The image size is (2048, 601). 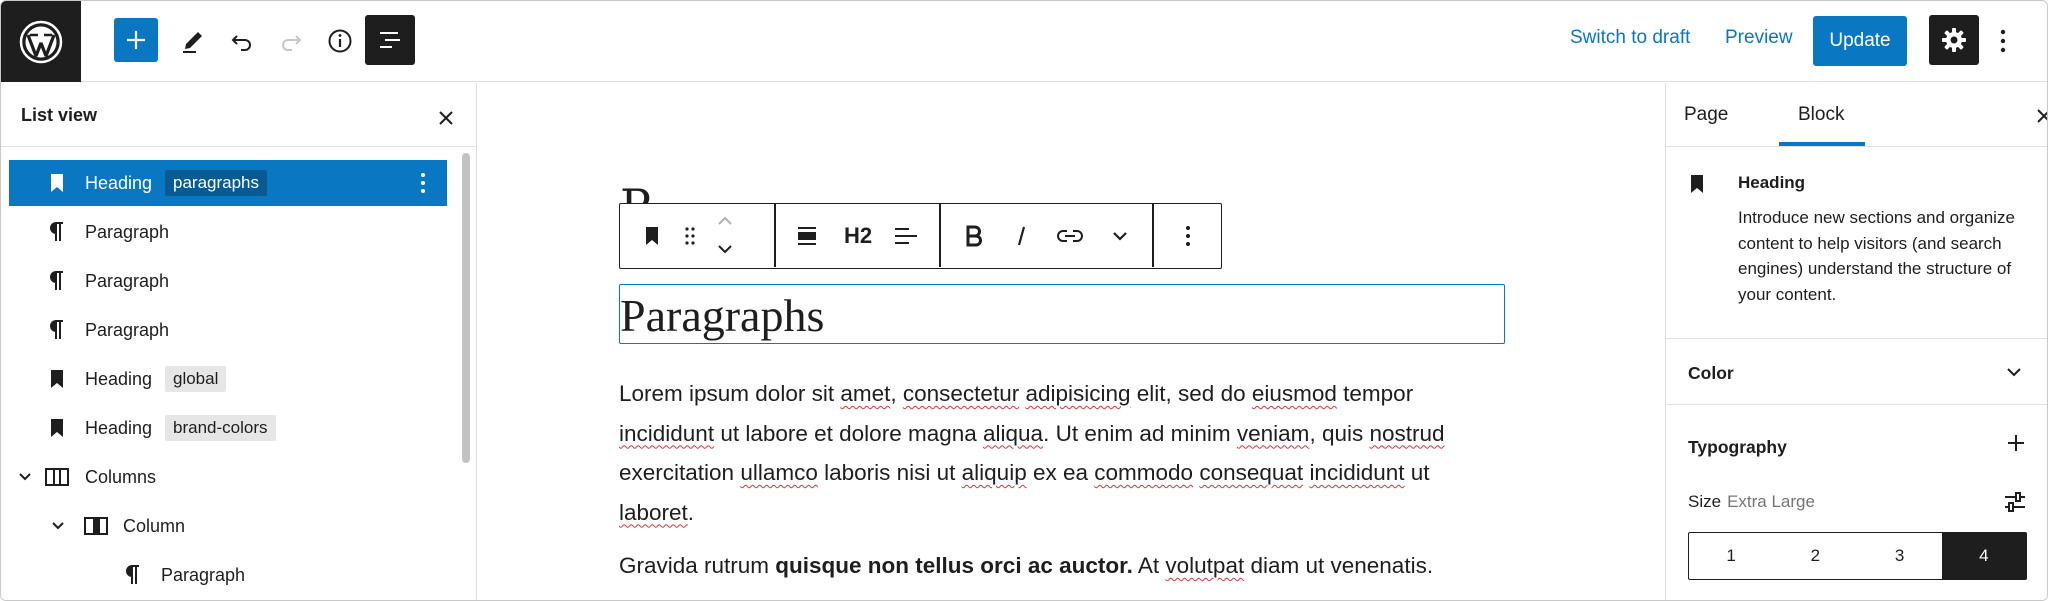 What do you see at coordinates (1062, 314) in the screenshot?
I see `heading-block: Paragraphs` at bounding box center [1062, 314].